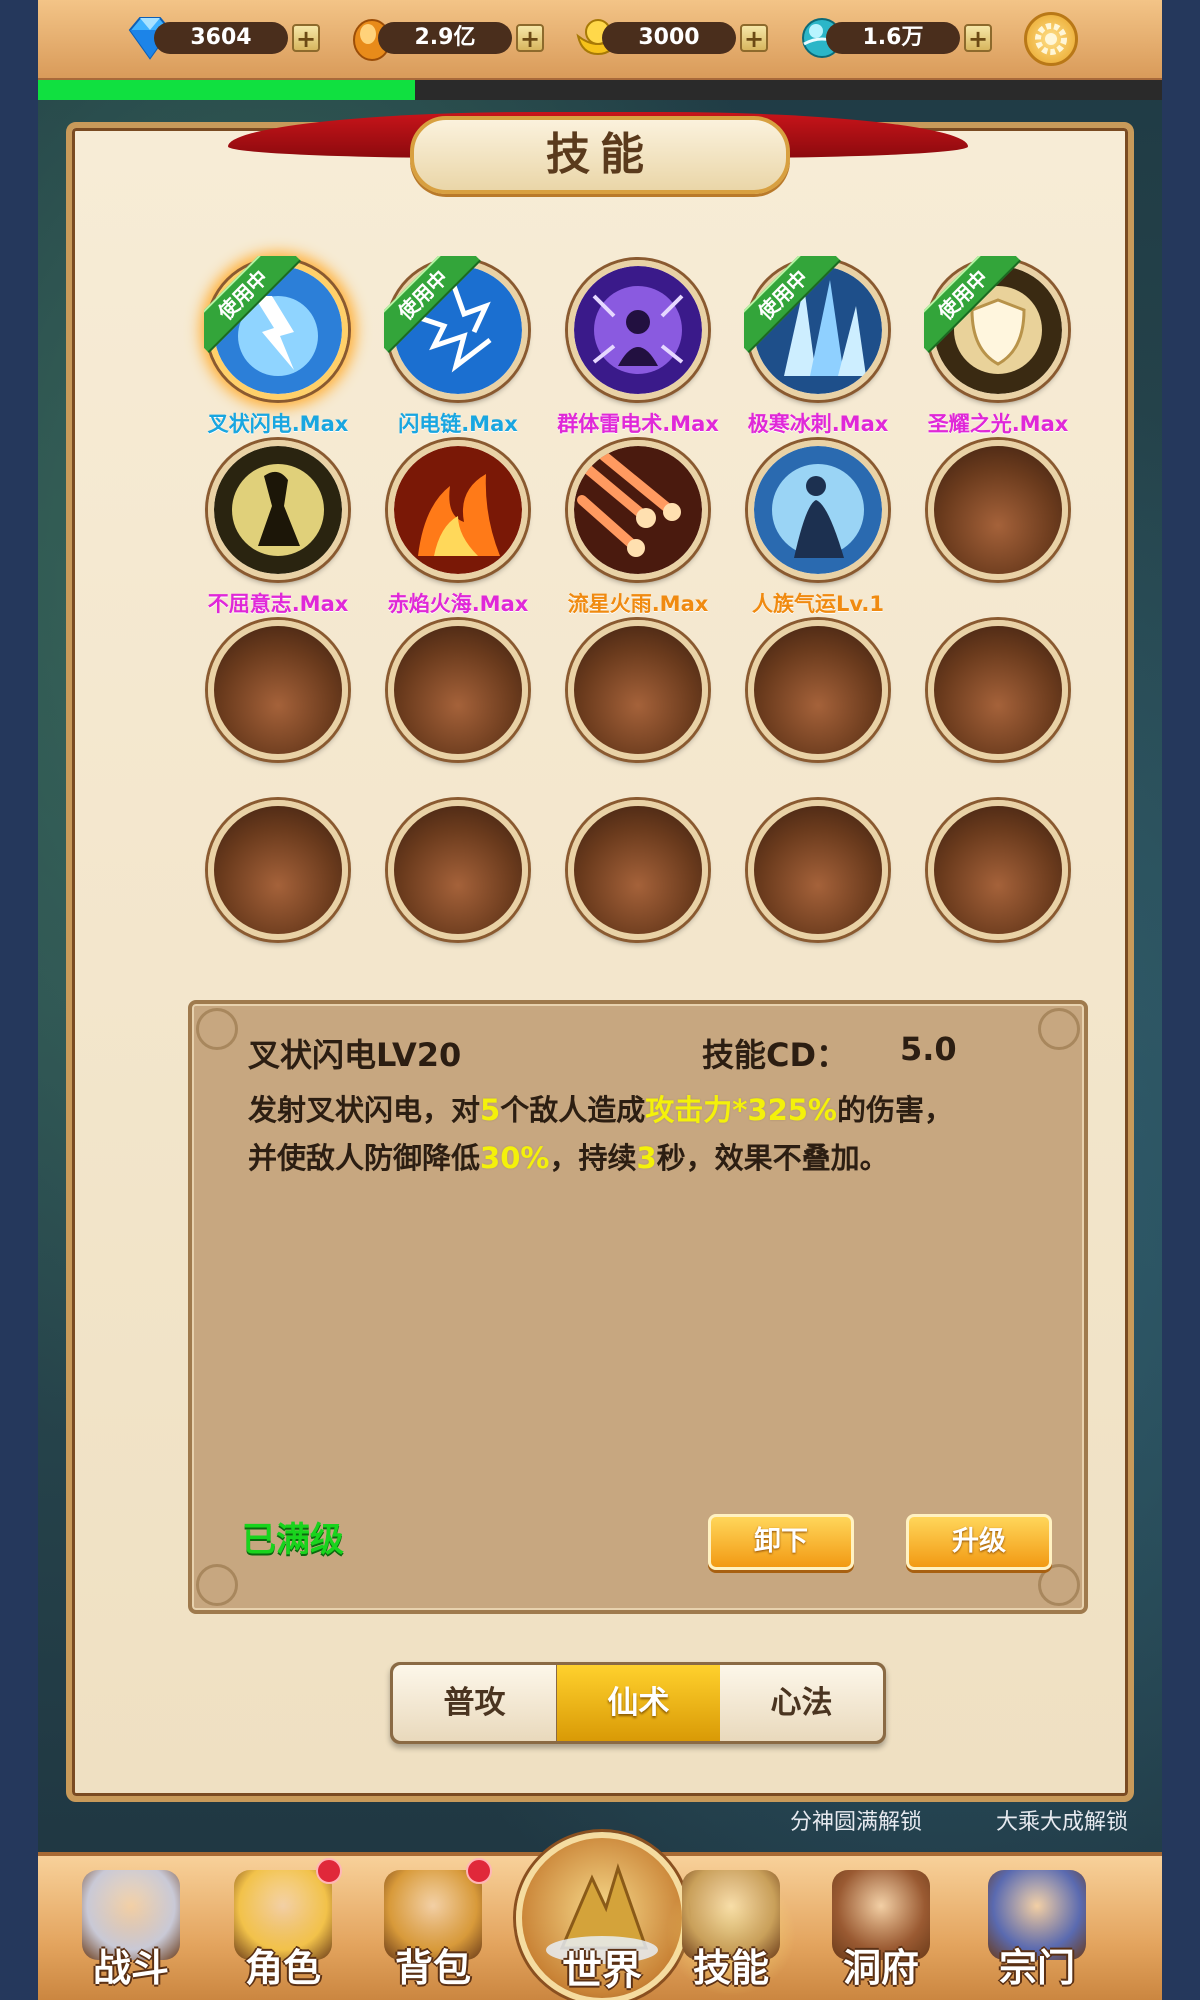 This screenshot has width=1200, height=2000. I want to click on max-level-status: 已满级, so click(293, 1540).